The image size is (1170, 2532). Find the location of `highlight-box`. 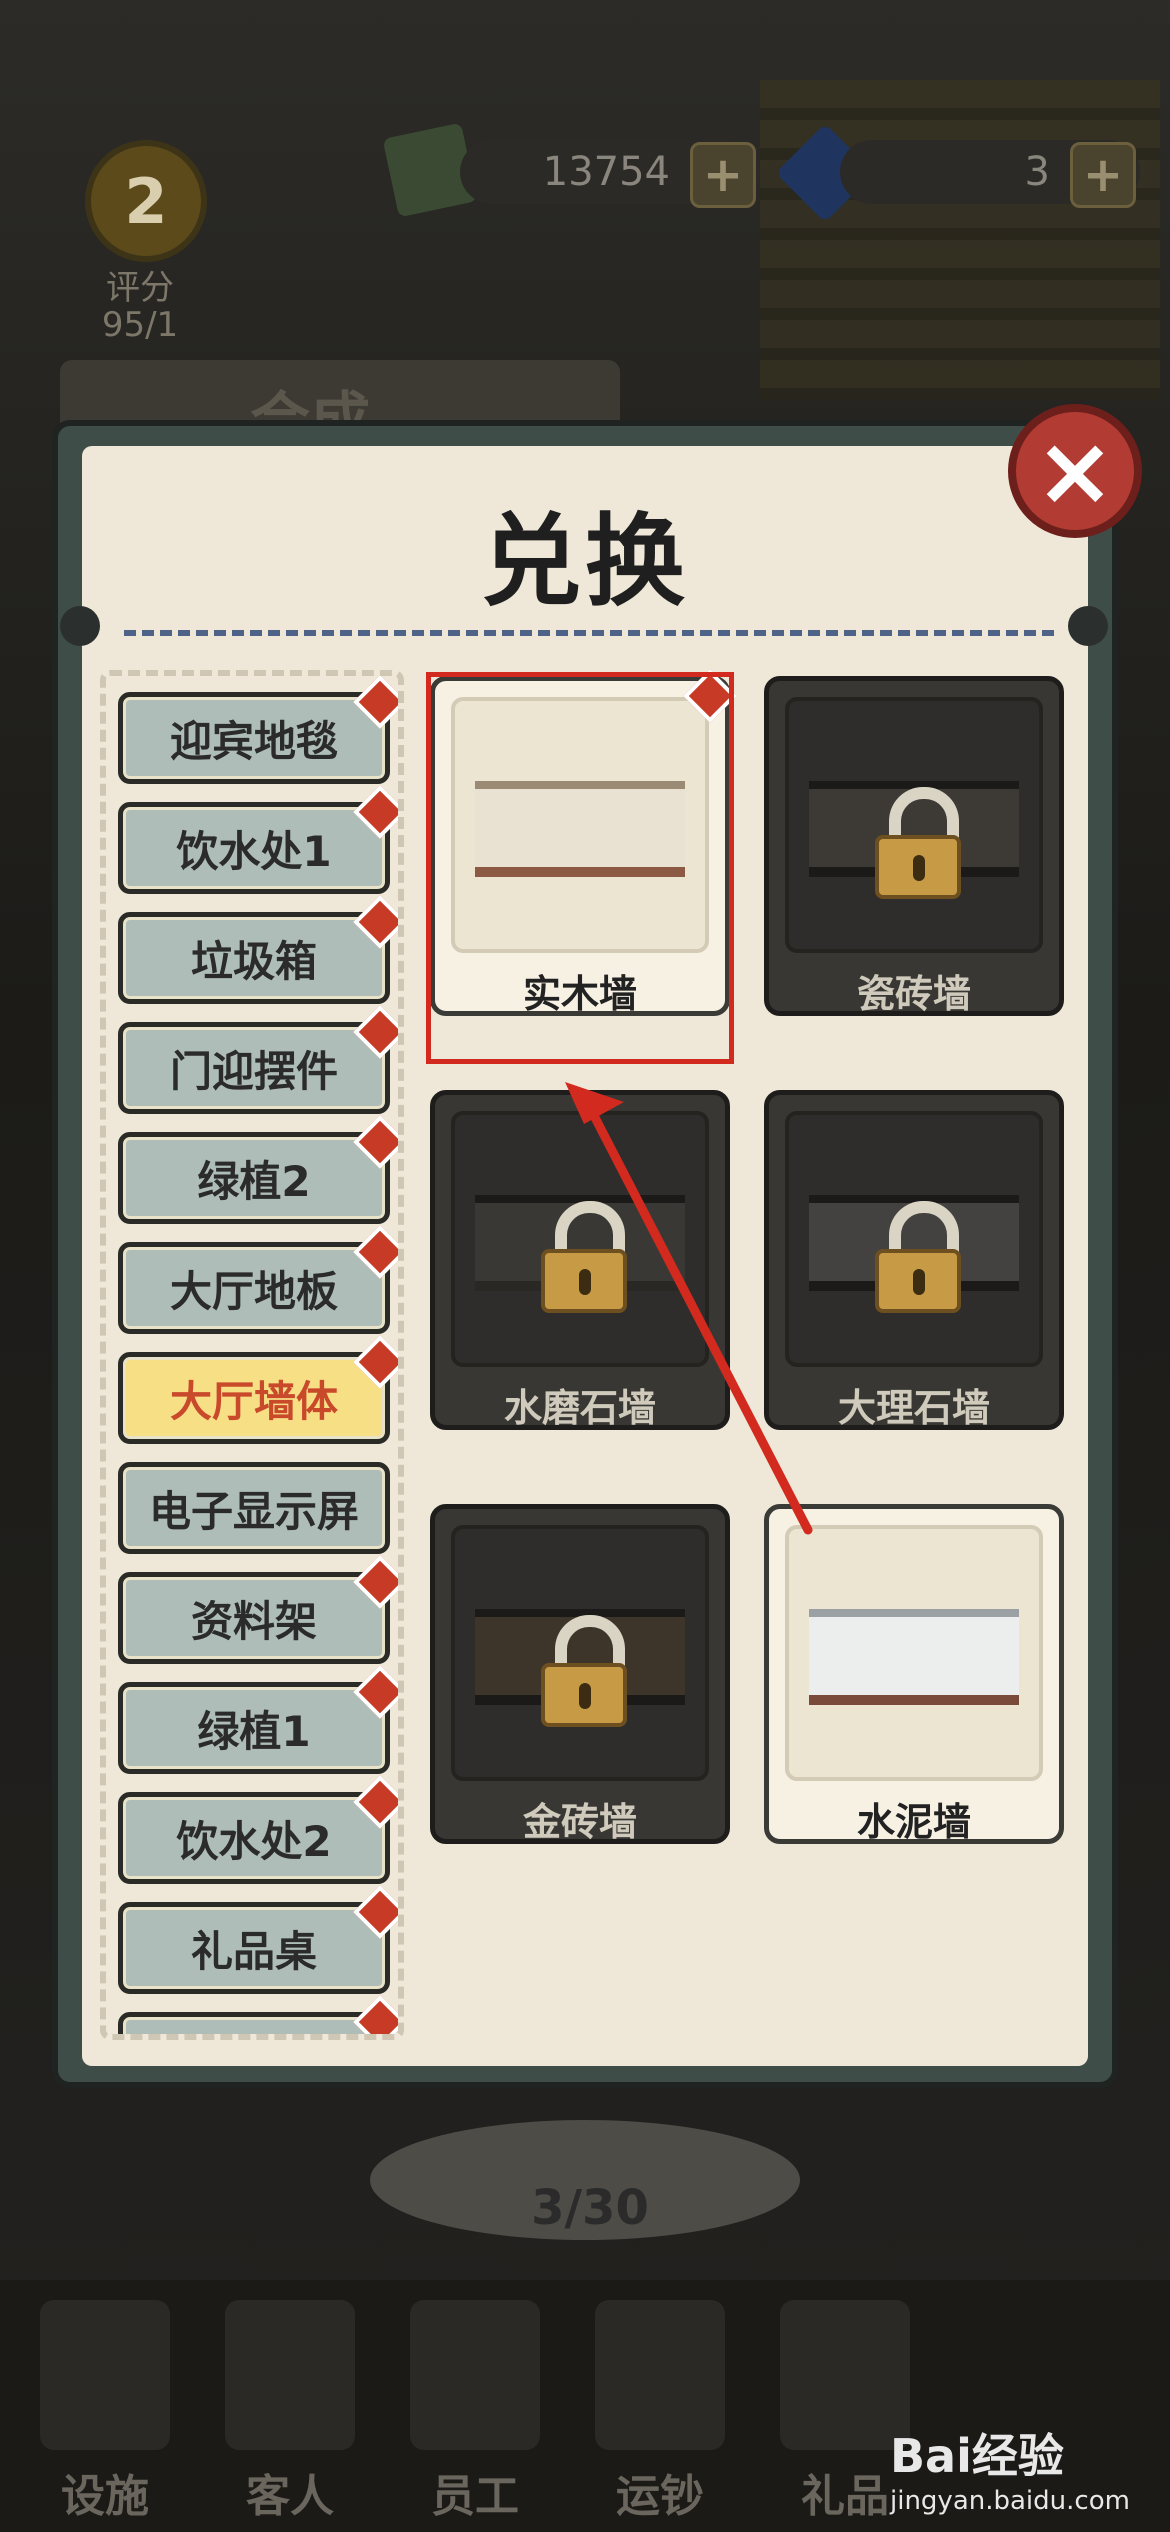

highlight-box is located at coordinates (580, 868).